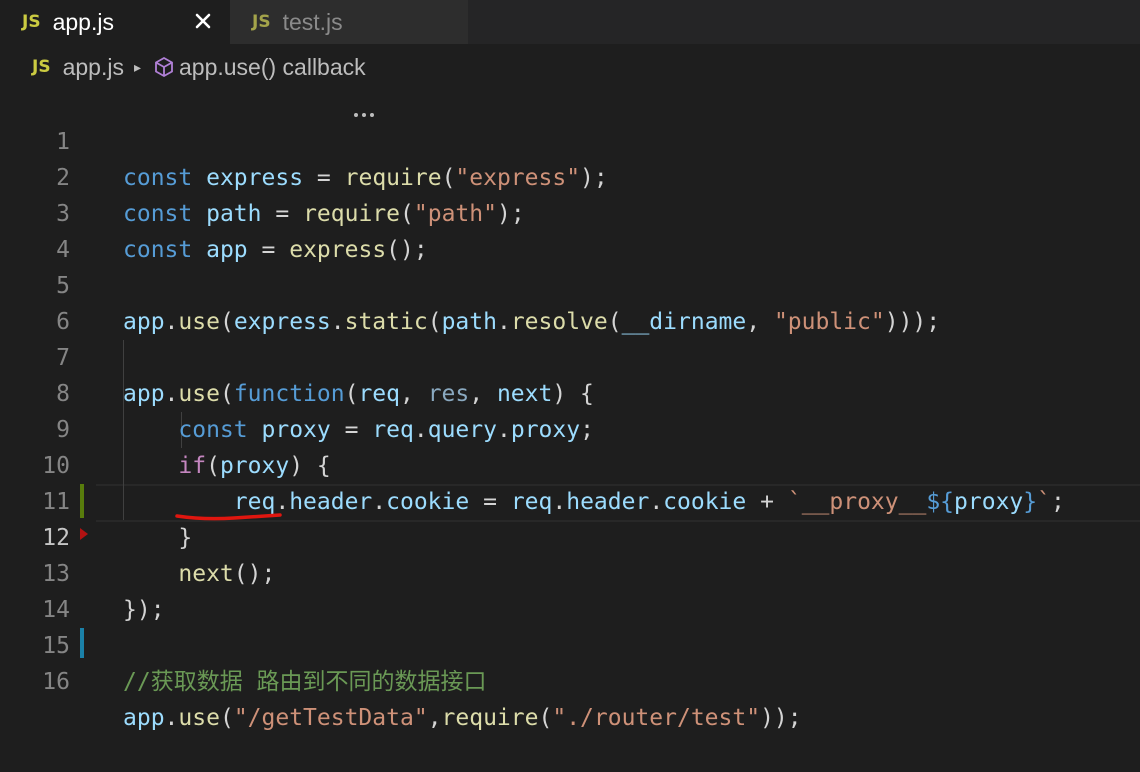 The image size is (1140, 772). I want to click on token: ., so click(171, 718).